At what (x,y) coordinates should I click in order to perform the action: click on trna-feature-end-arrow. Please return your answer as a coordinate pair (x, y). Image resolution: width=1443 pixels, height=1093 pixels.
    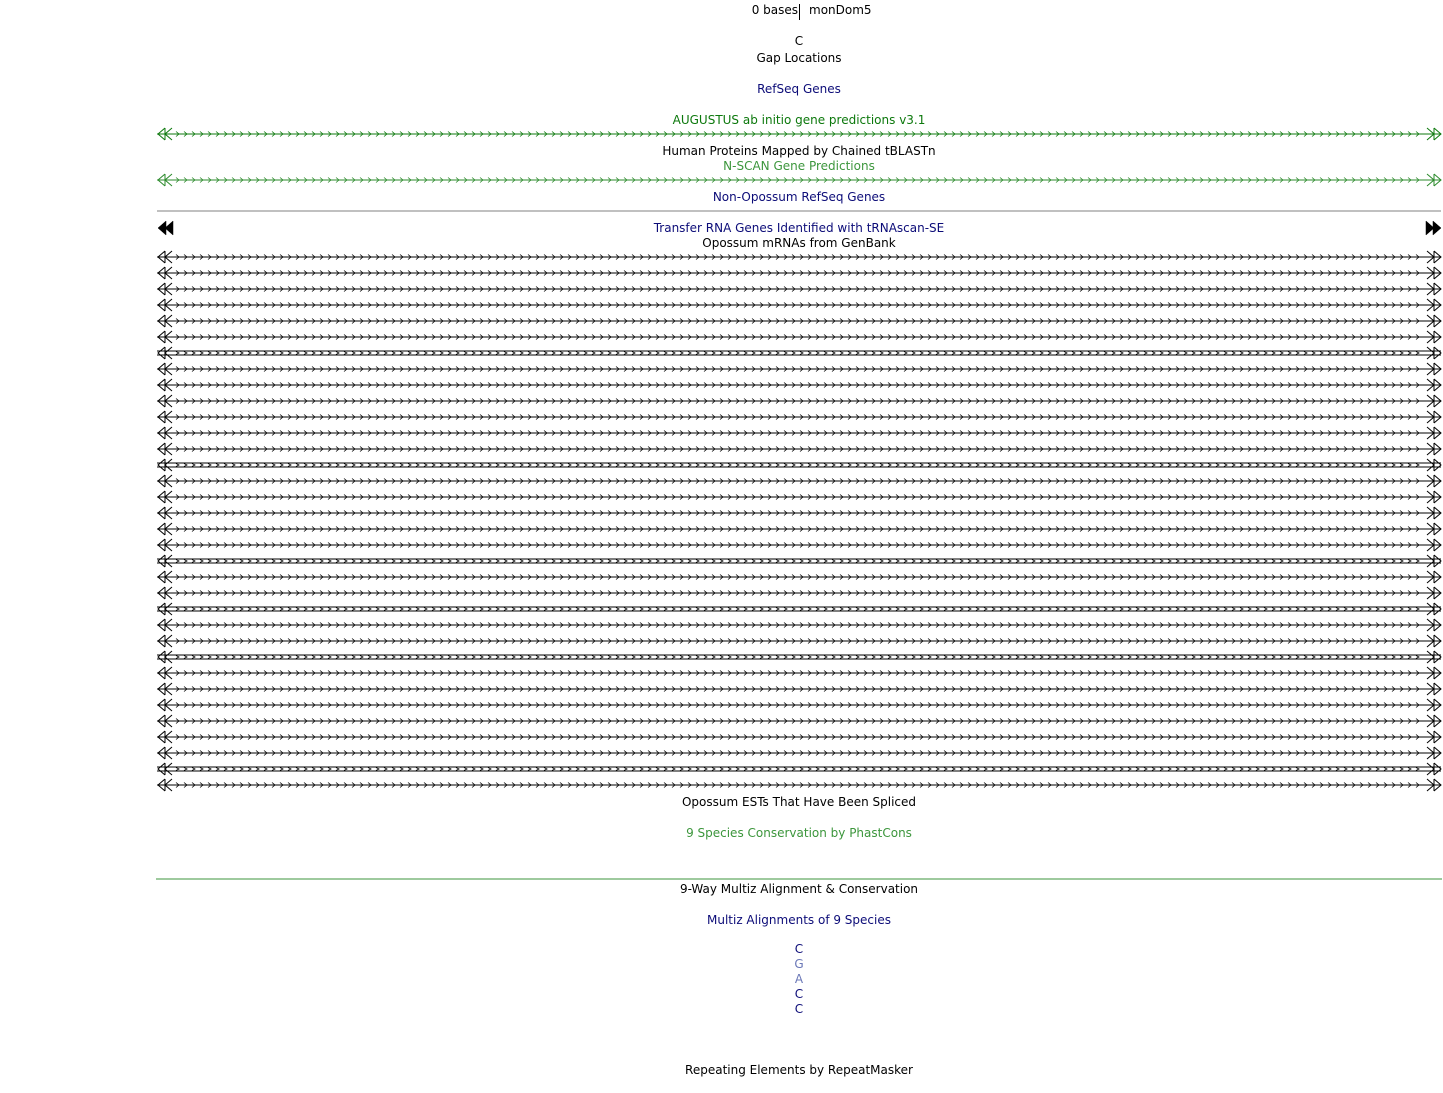
    Looking at the image, I should click on (1433, 228).